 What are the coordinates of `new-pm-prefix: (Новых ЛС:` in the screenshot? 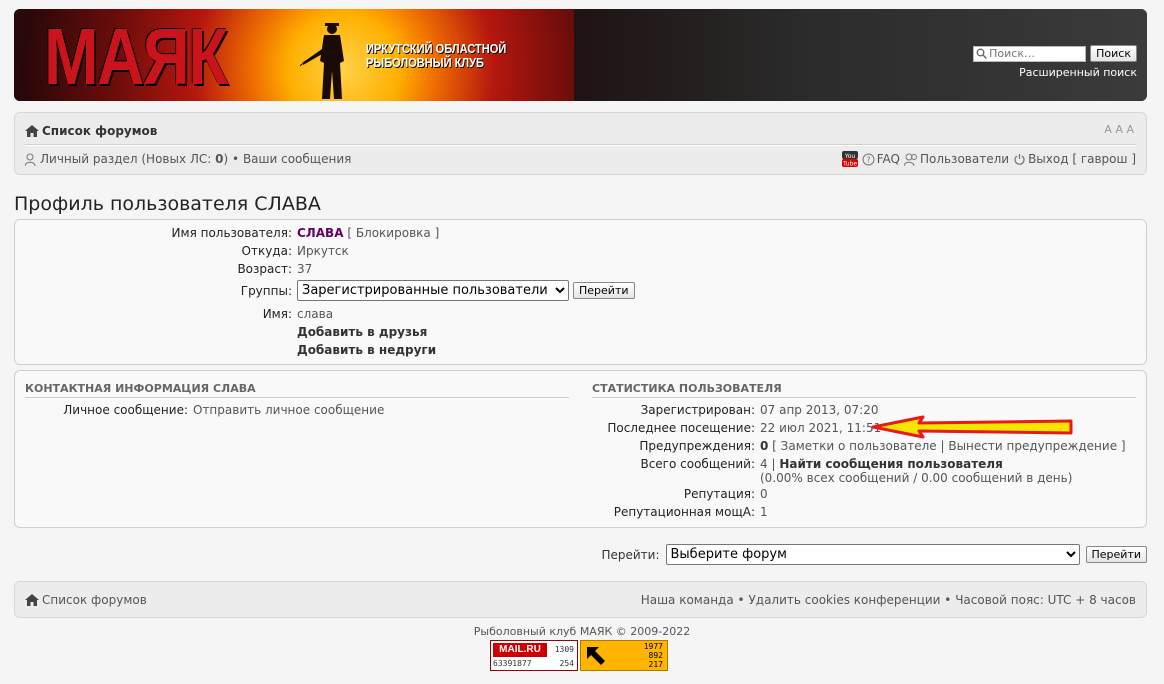 It's located at (178, 159).